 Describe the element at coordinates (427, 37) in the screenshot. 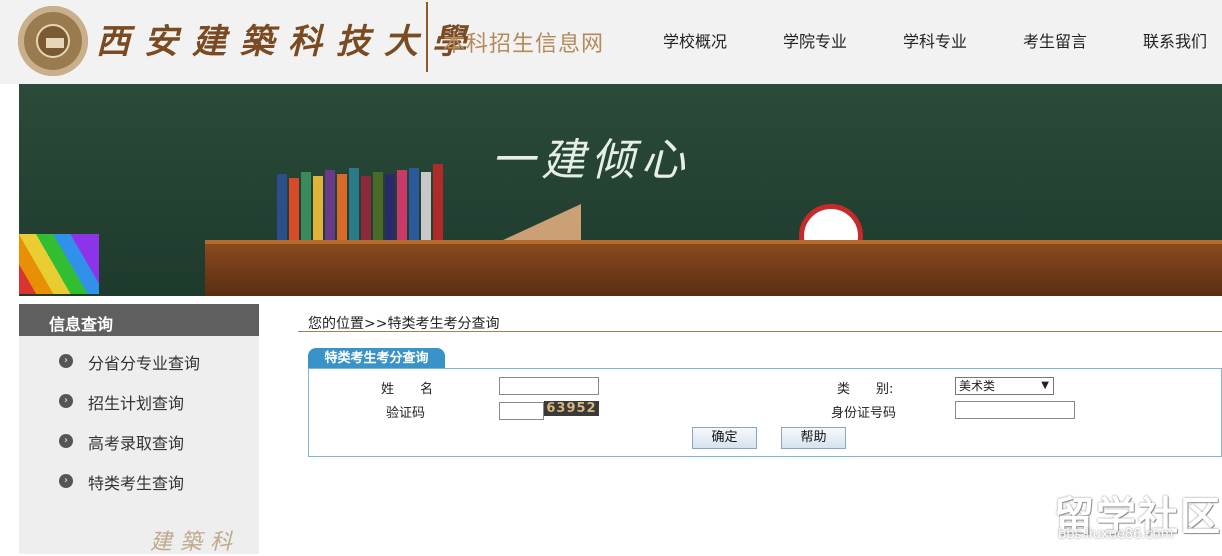

I see `header-divider` at that location.